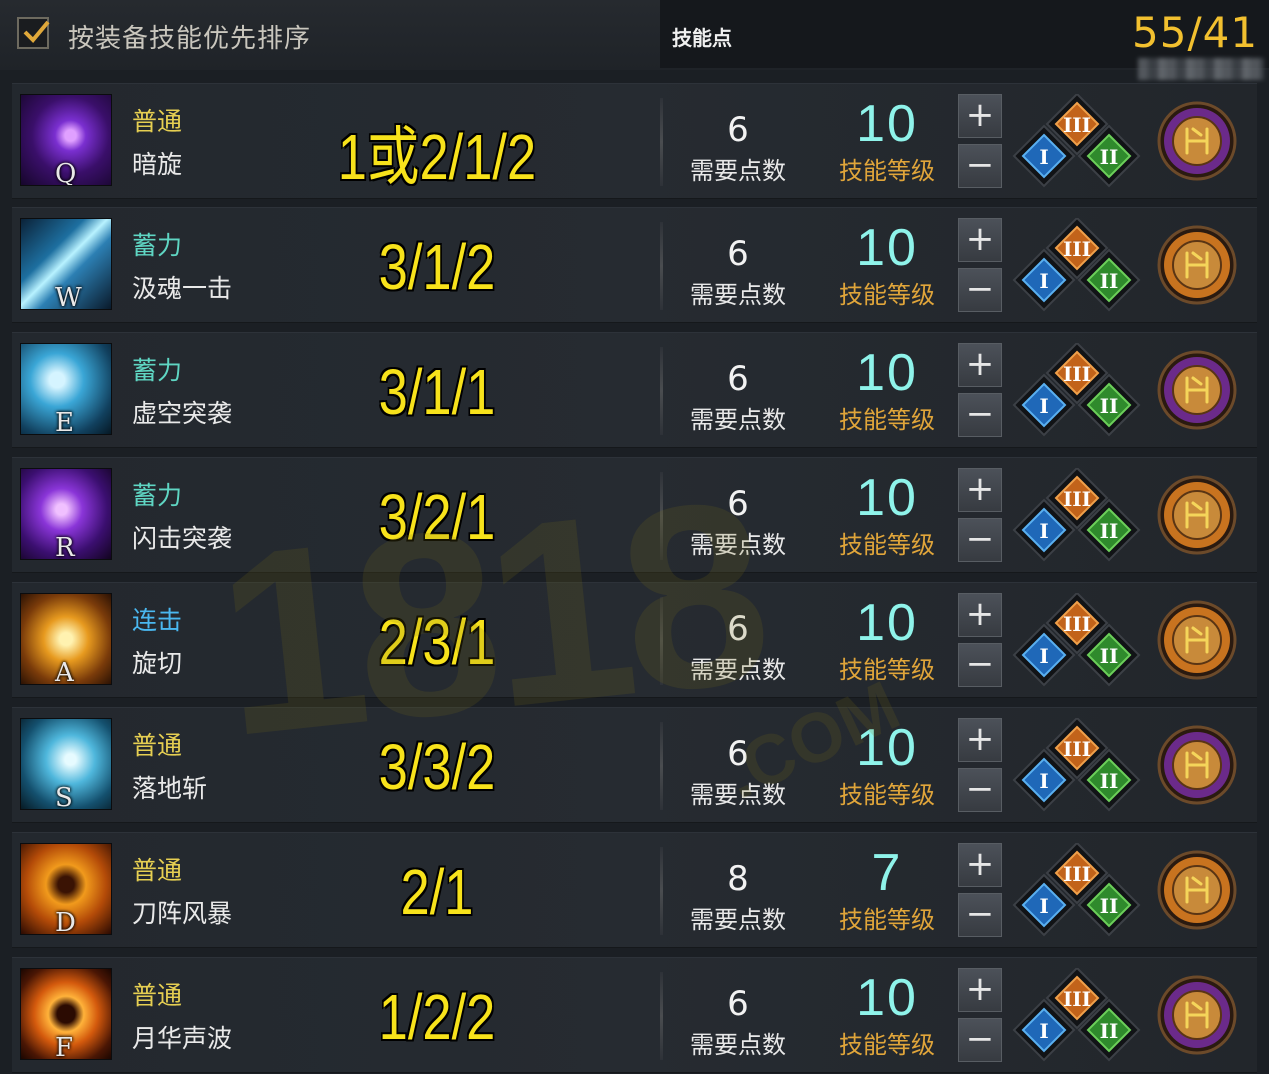 The width and height of the screenshot is (1269, 1074). Describe the element at coordinates (634, 890) in the screenshot. I see `skill-row: D 普通 刀阵风暴 2/1 8 需要点数 7 技能等级 + − III I II` at that location.